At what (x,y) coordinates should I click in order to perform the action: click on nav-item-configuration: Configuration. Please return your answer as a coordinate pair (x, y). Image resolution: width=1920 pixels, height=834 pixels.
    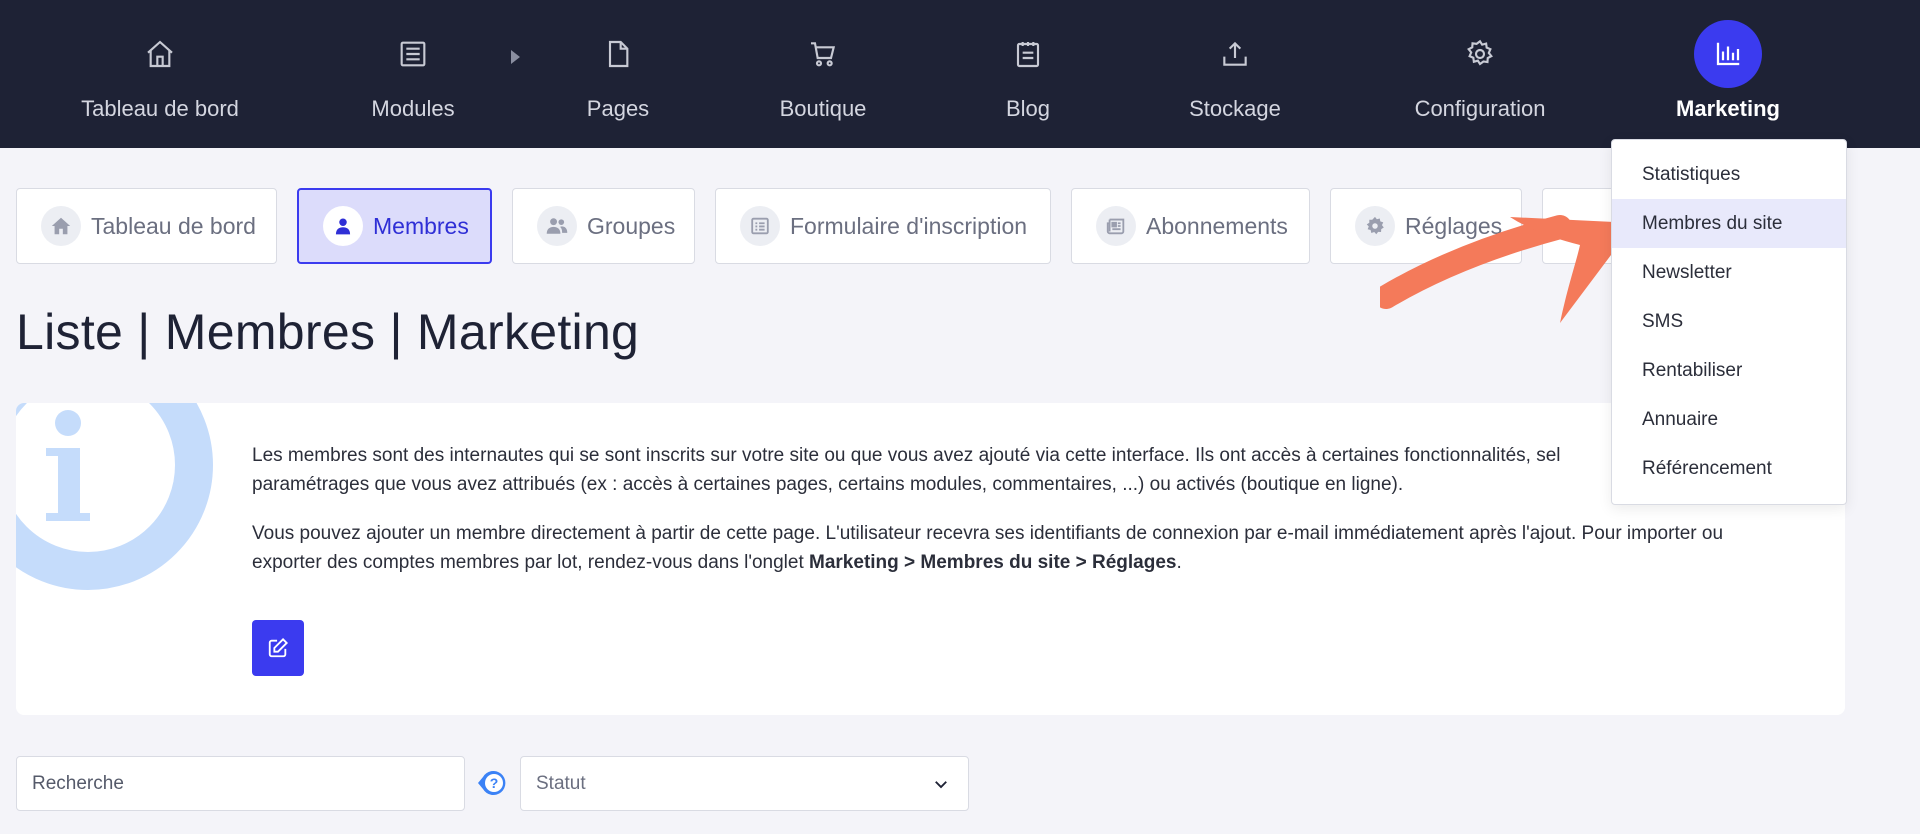
    Looking at the image, I should click on (1480, 74).